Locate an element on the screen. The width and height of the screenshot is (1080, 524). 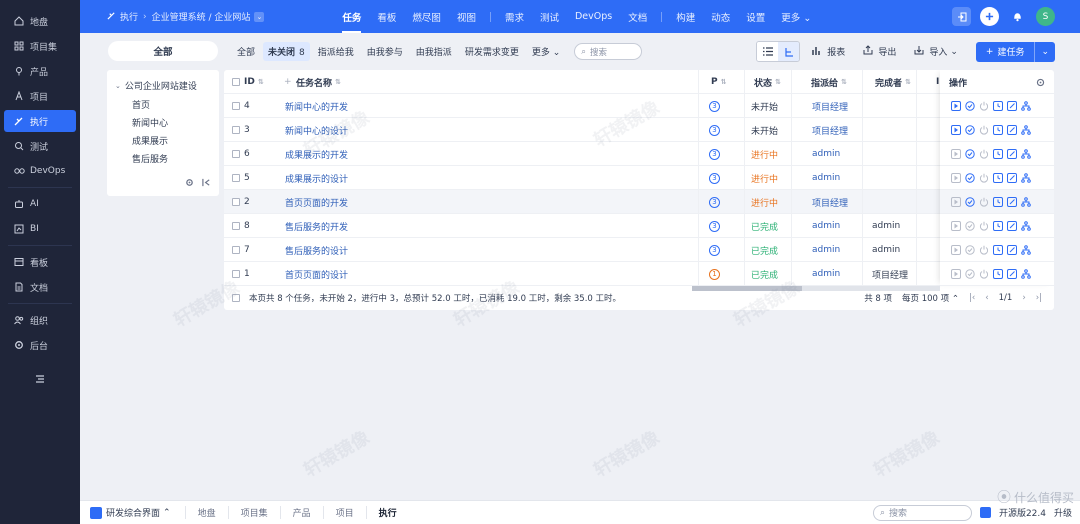
breadcrumb-current: 企业管理系统 / 企业网站 is located at coordinates (201, 16).